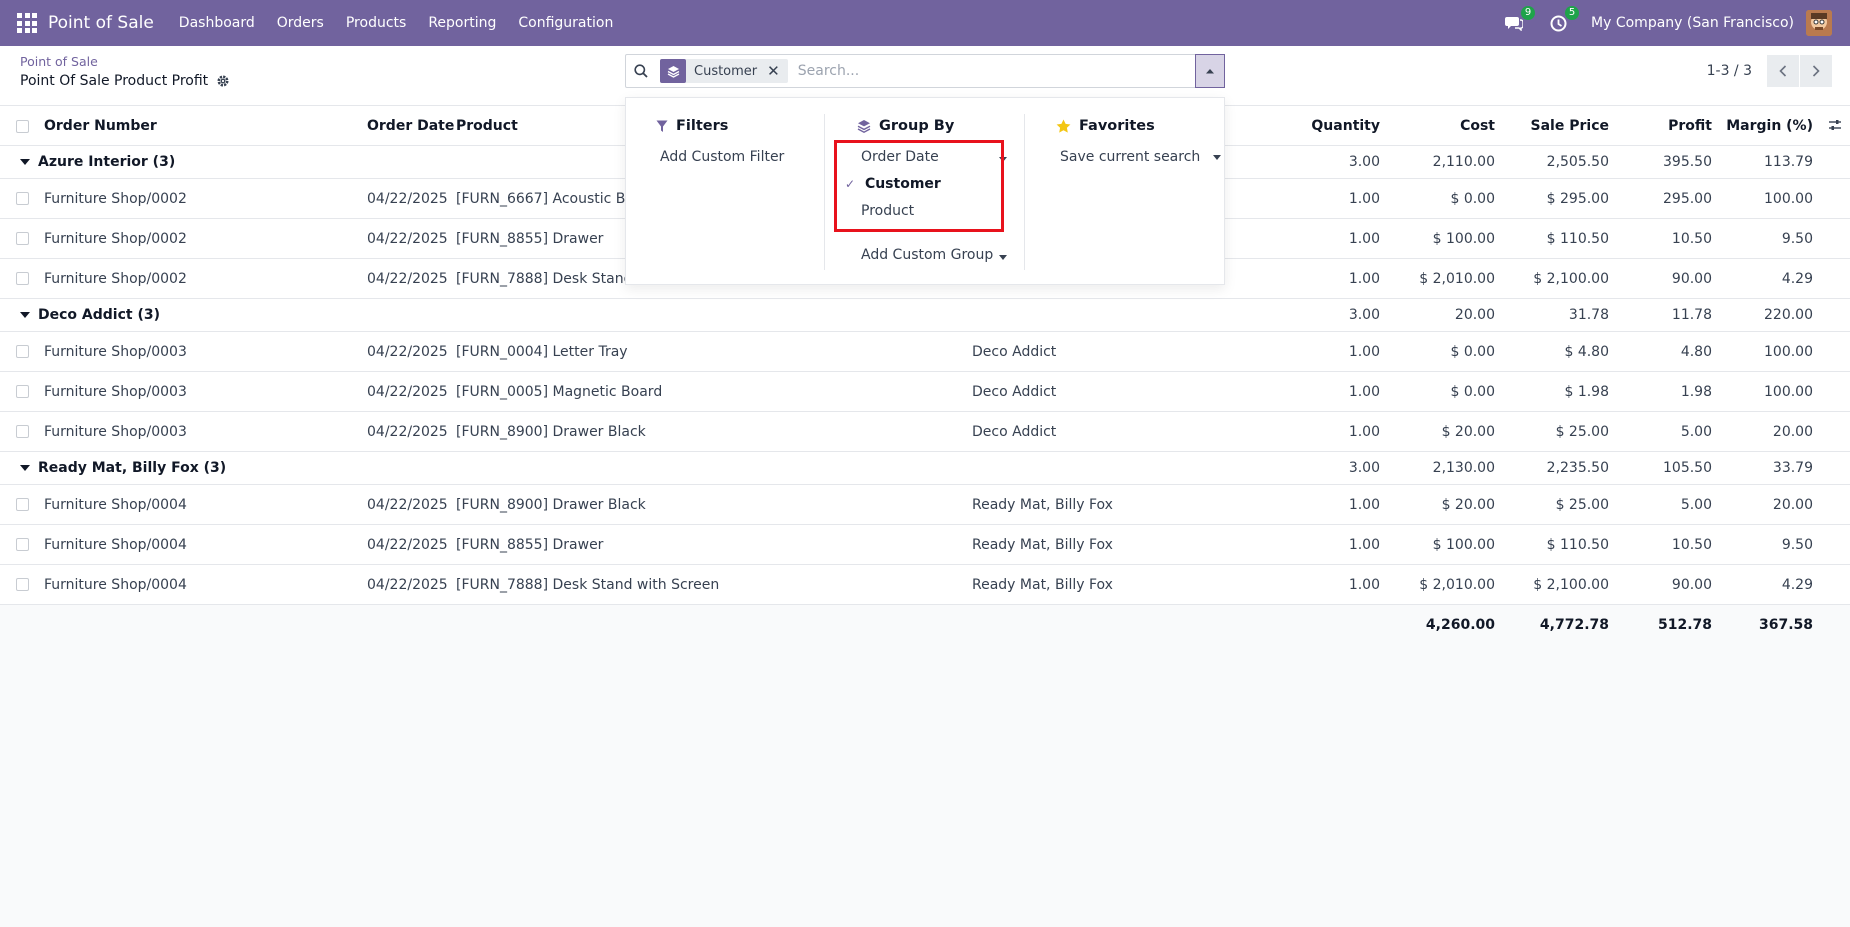  I want to click on menu-orders: Orders, so click(300, 23).